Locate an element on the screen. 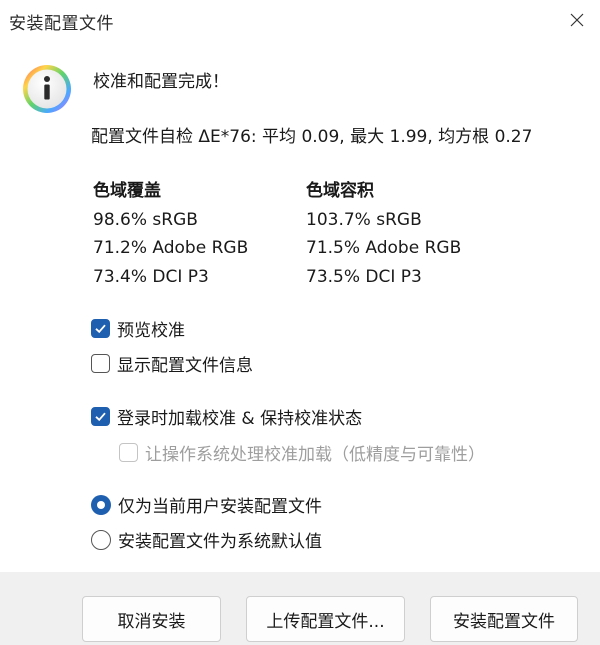 This screenshot has width=600, height=645. gamut-coverage-dci-p3: 73.4% DCI P3 is located at coordinates (151, 276).